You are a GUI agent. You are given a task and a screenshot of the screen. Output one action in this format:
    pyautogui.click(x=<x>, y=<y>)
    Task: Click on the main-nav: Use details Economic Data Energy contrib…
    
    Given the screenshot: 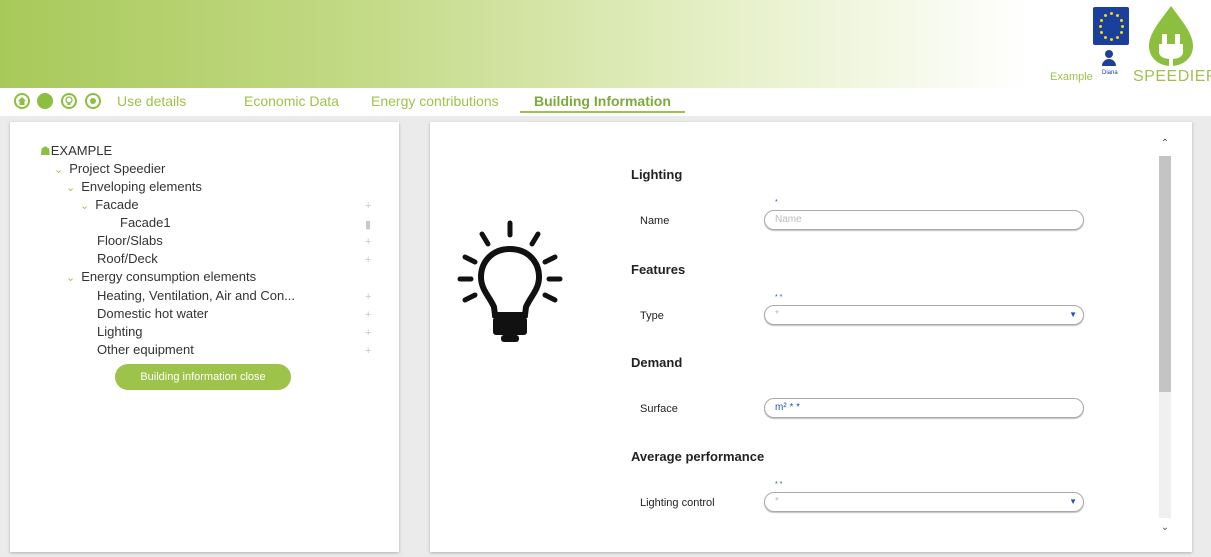 What is the action you would take?
    pyautogui.click(x=605, y=102)
    